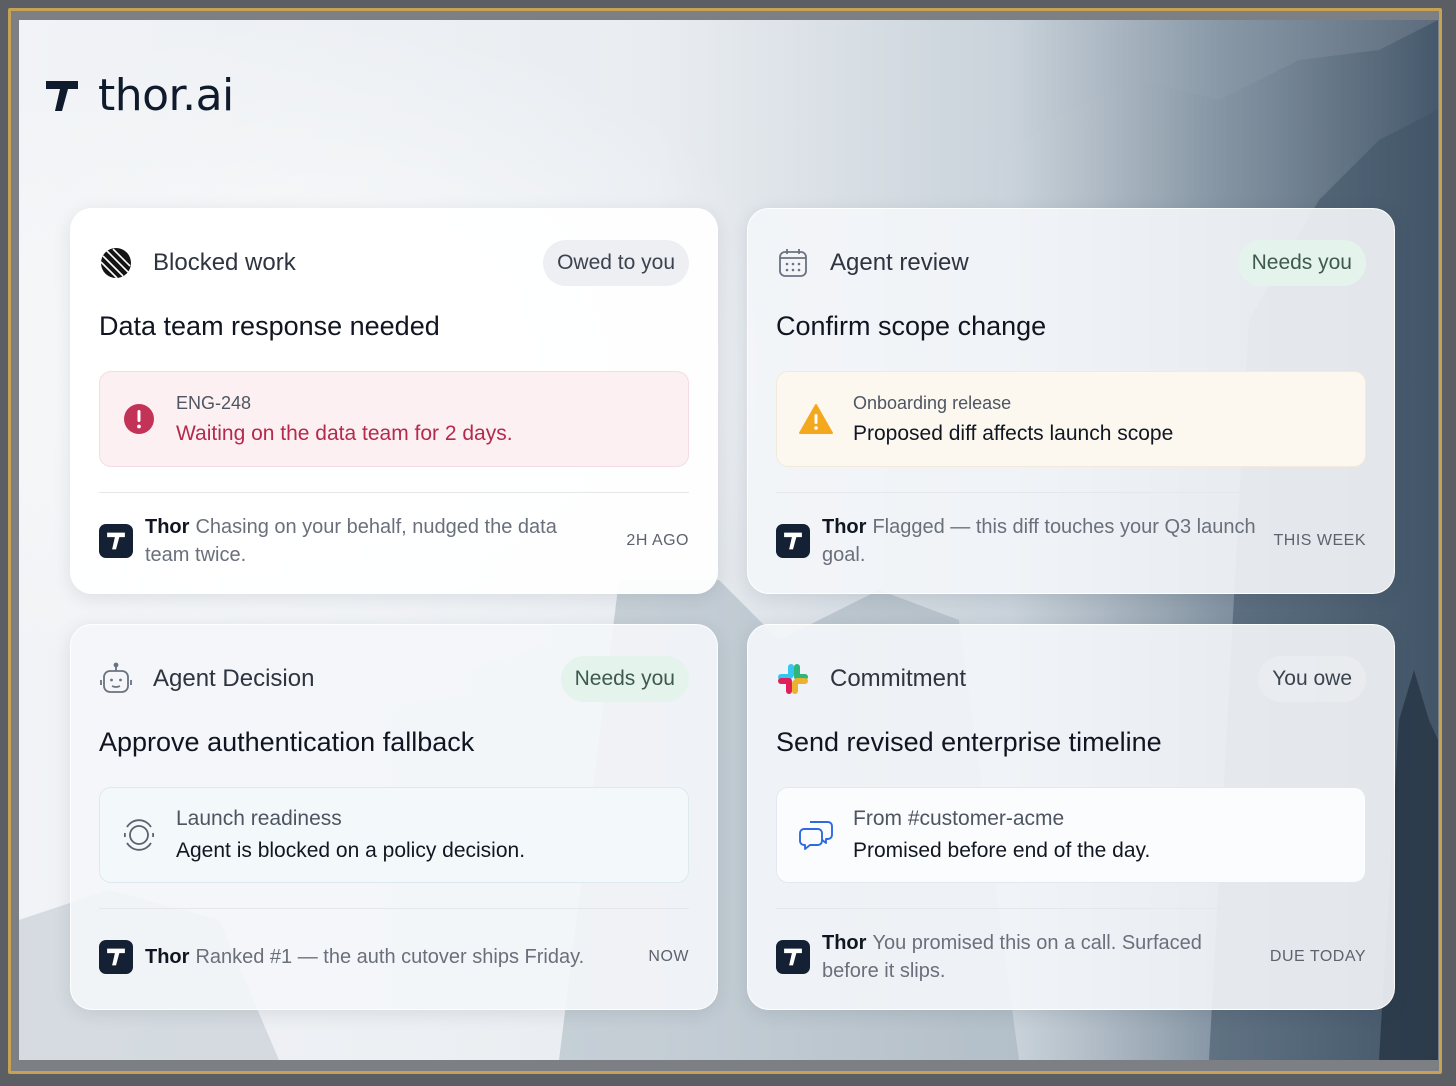 The image size is (1456, 1086). What do you see at coordinates (139, 419) in the screenshot?
I see `alert-circle-icon` at bounding box center [139, 419].